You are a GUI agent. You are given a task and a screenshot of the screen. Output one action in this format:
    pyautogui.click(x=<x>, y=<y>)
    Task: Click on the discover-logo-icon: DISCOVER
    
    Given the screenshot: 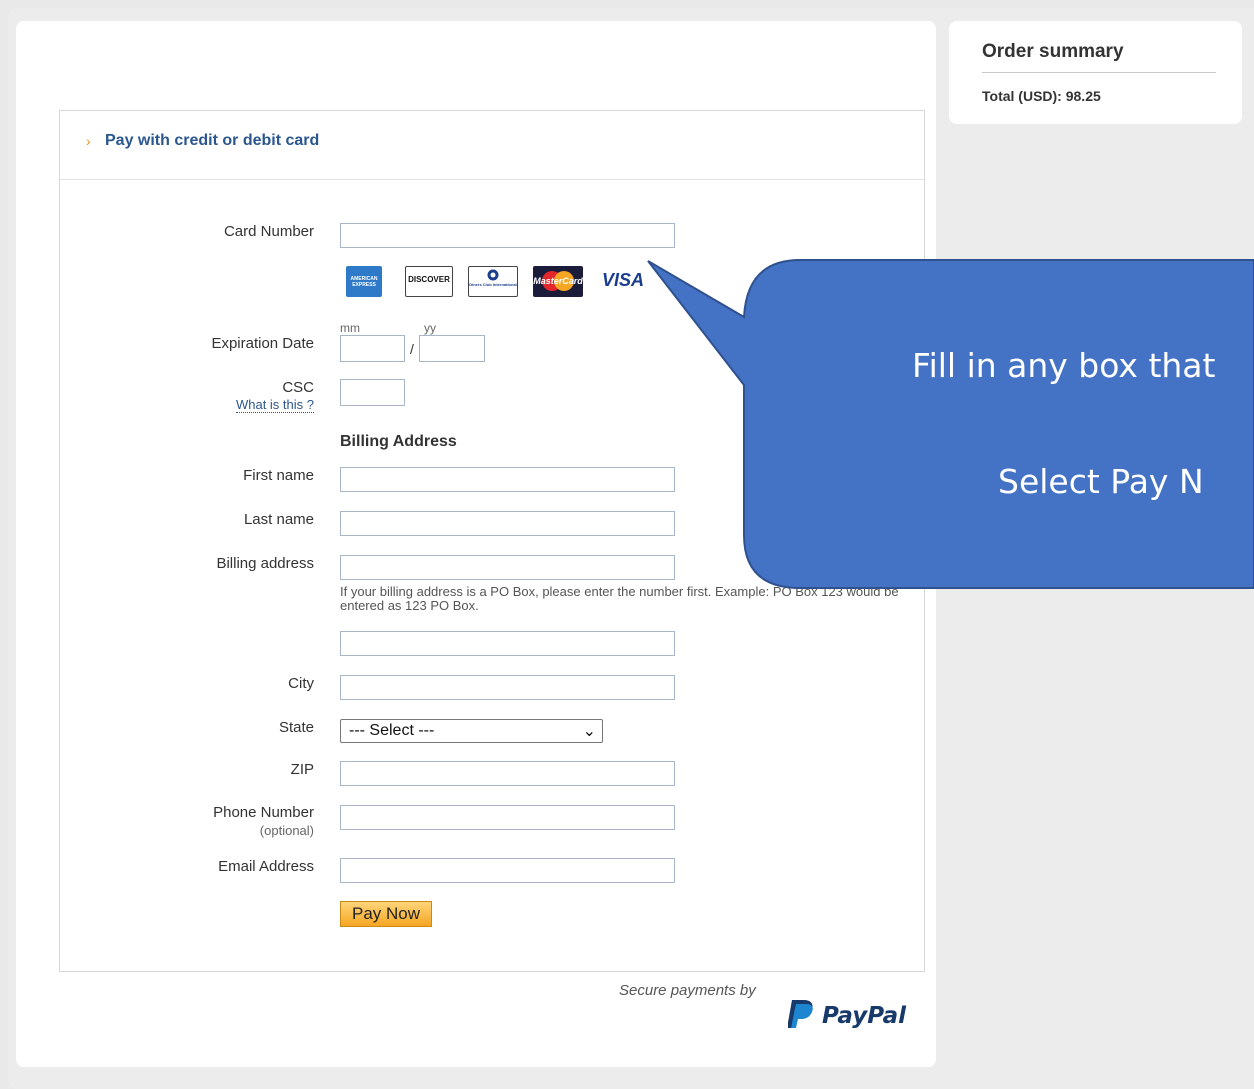 What is the action you would take?
    pyautogui.click(x=429, y=281)
    